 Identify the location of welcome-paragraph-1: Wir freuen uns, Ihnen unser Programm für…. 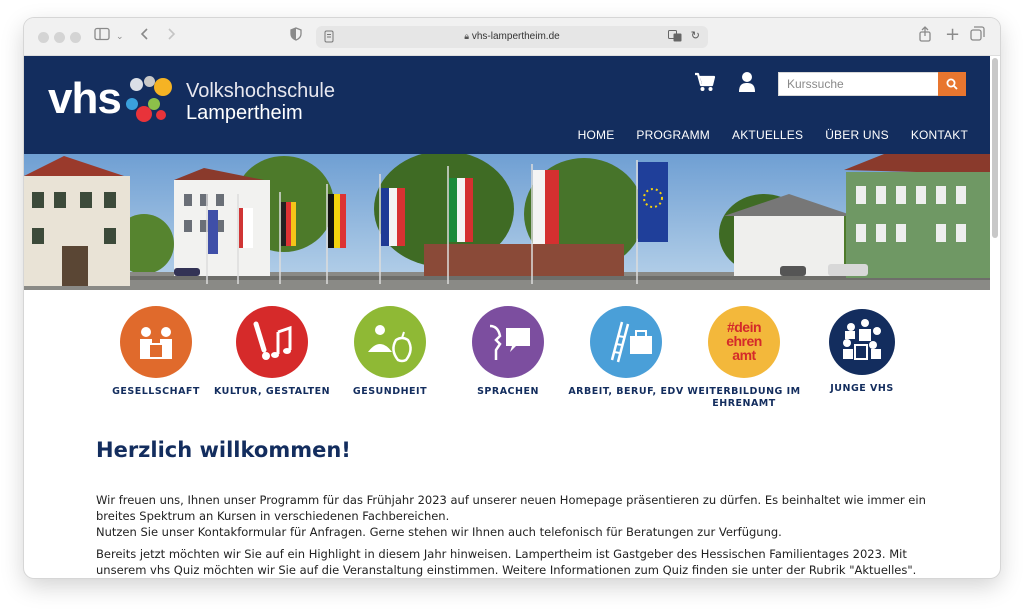
(511, 508).